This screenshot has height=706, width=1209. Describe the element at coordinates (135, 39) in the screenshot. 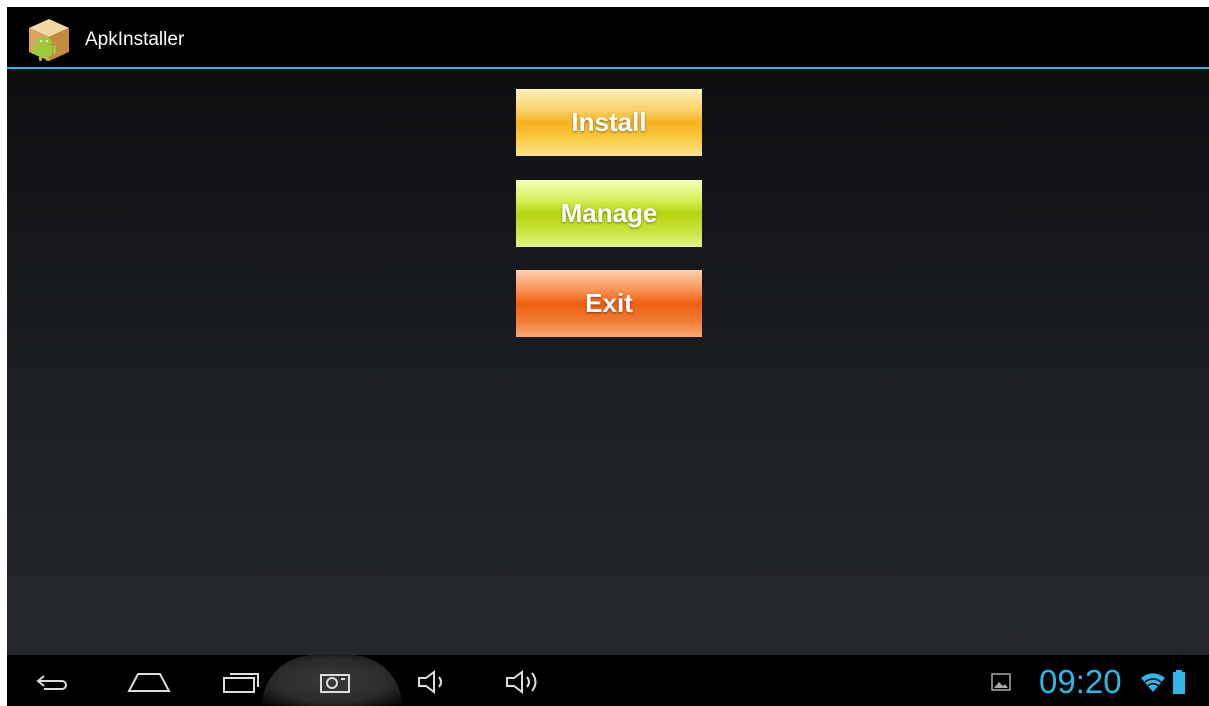

I see `app-title: ApkInstaller` at that location.